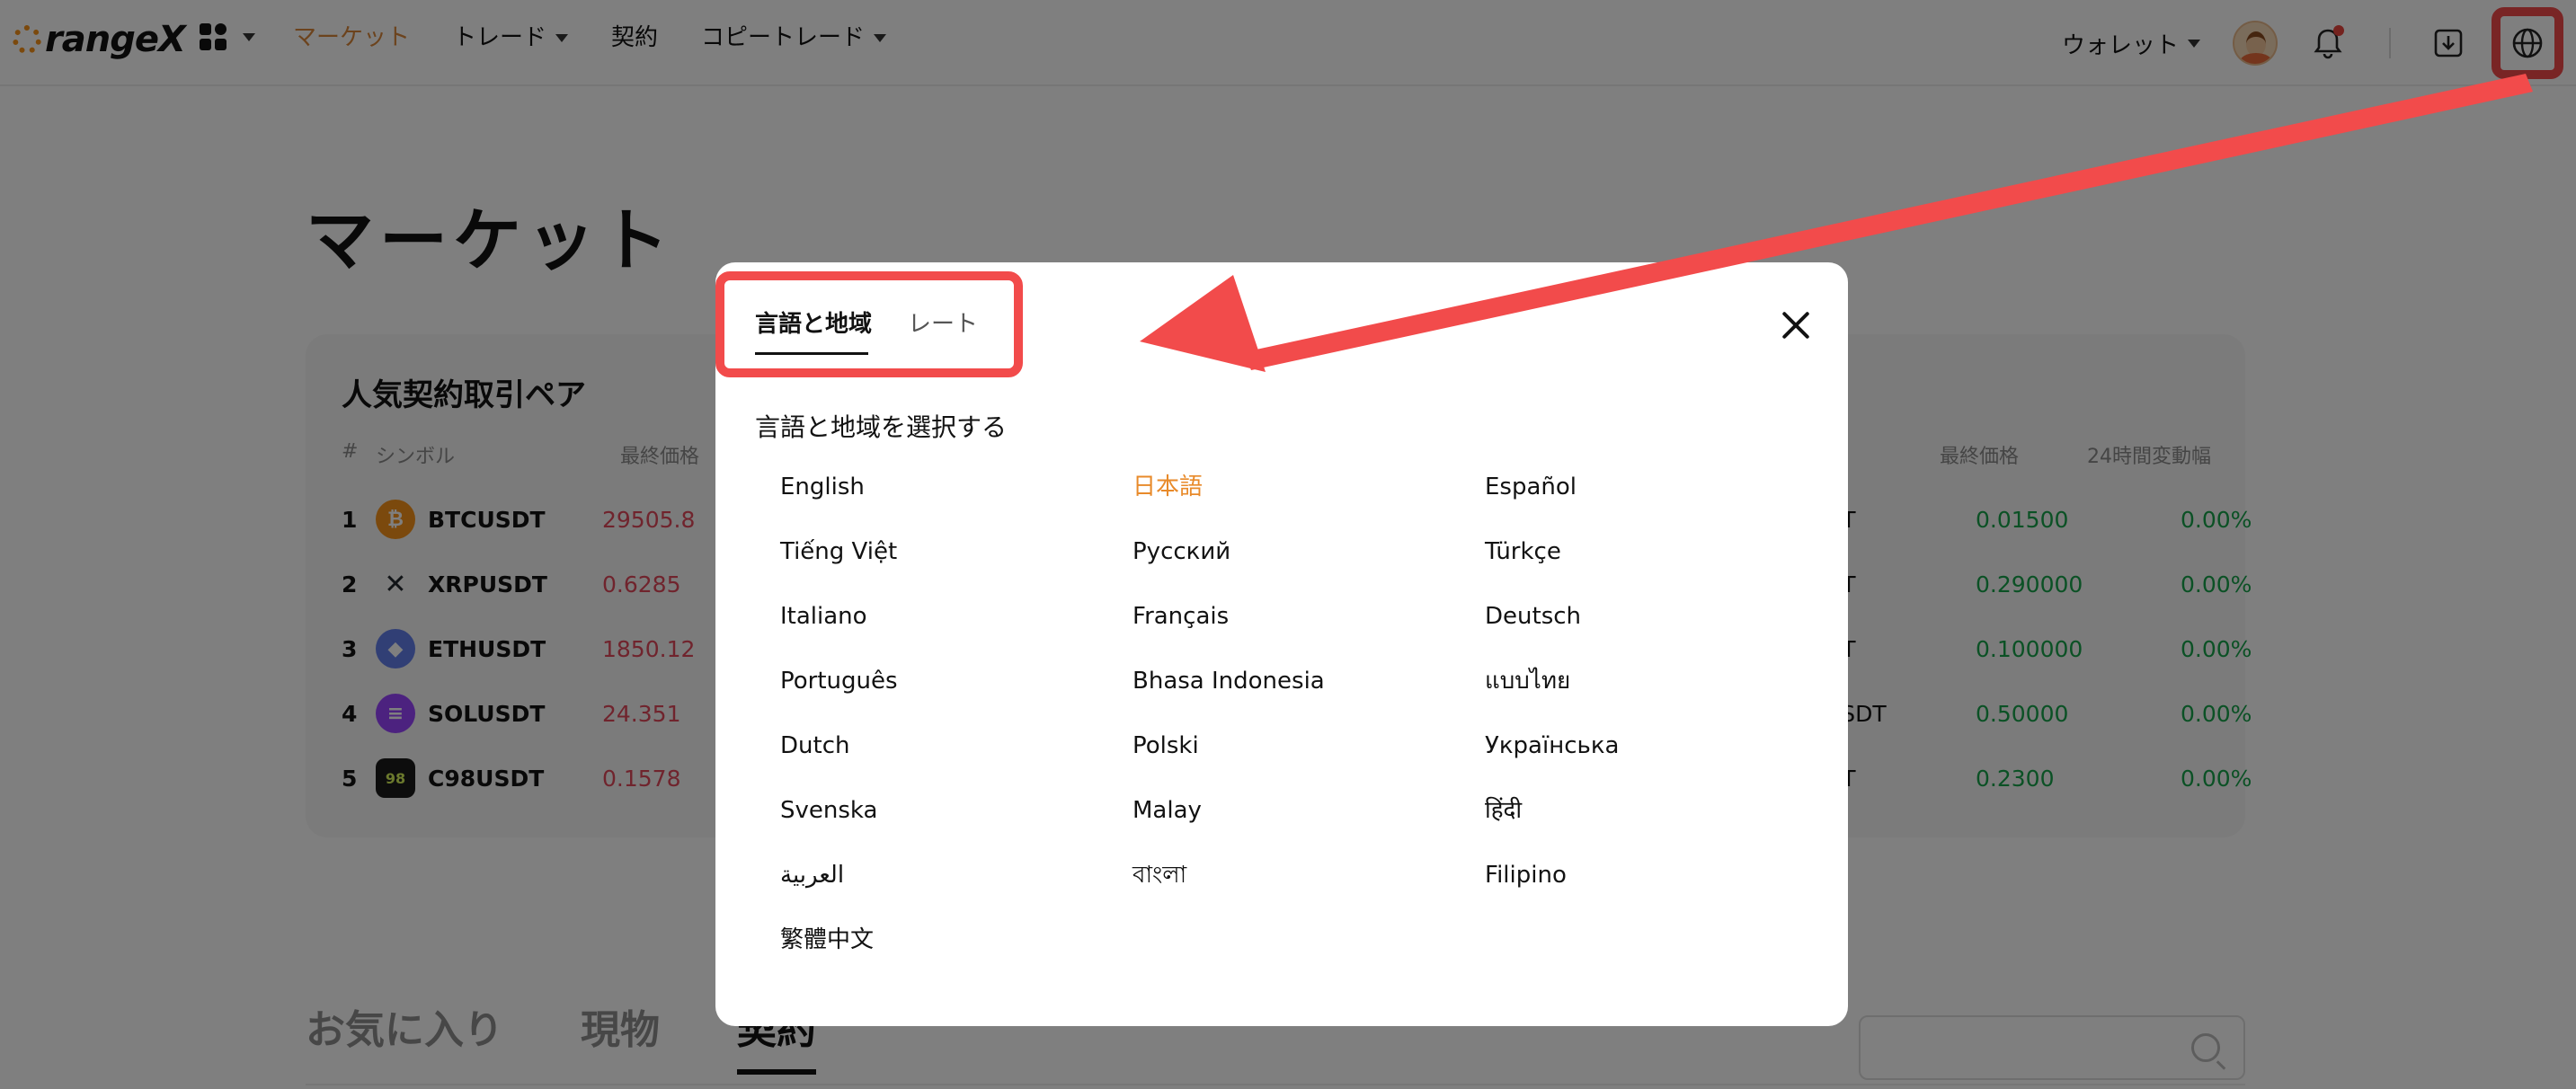  What do you see at coordinates (1309, 501) in the screenshot?
I see `language-option: 日本語` at bounding box center [1309, 501].